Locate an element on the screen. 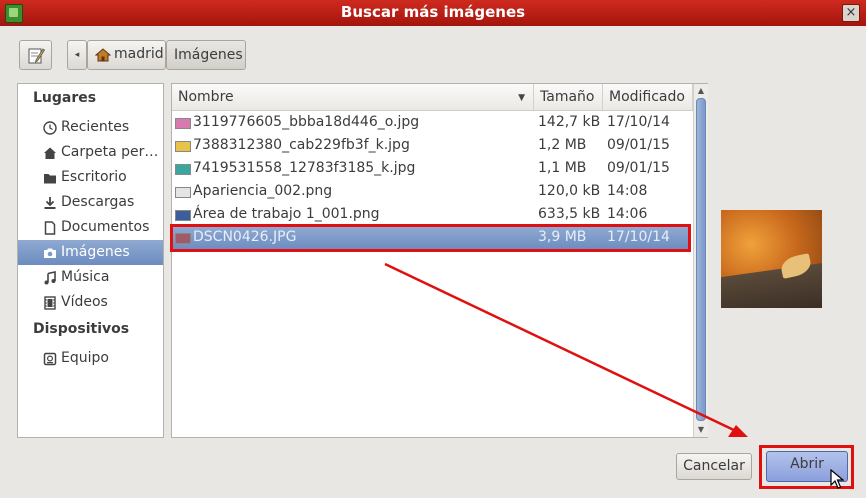 This screenshot has height=498, width=866. vertical-scrollbar: ▲ ▼ is located at coordinates (700, 260).